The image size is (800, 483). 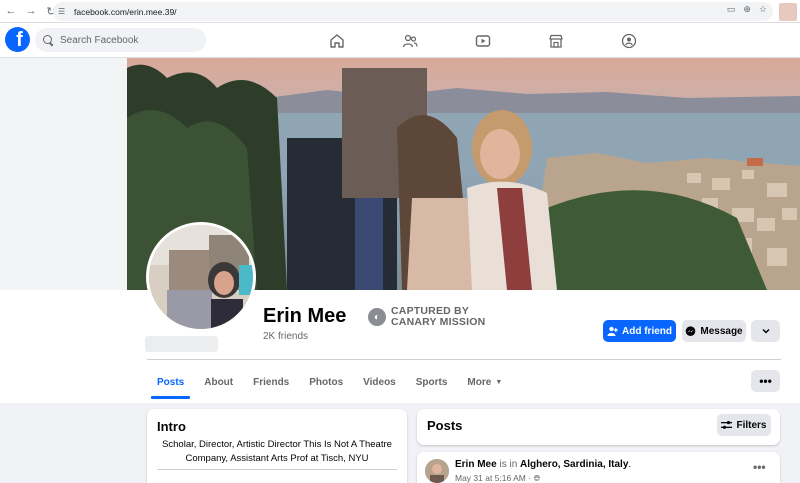 I want to click on canary-watermark: ◐ CAPTURED BY CANARY MISSION, so click(x=426, y=317).